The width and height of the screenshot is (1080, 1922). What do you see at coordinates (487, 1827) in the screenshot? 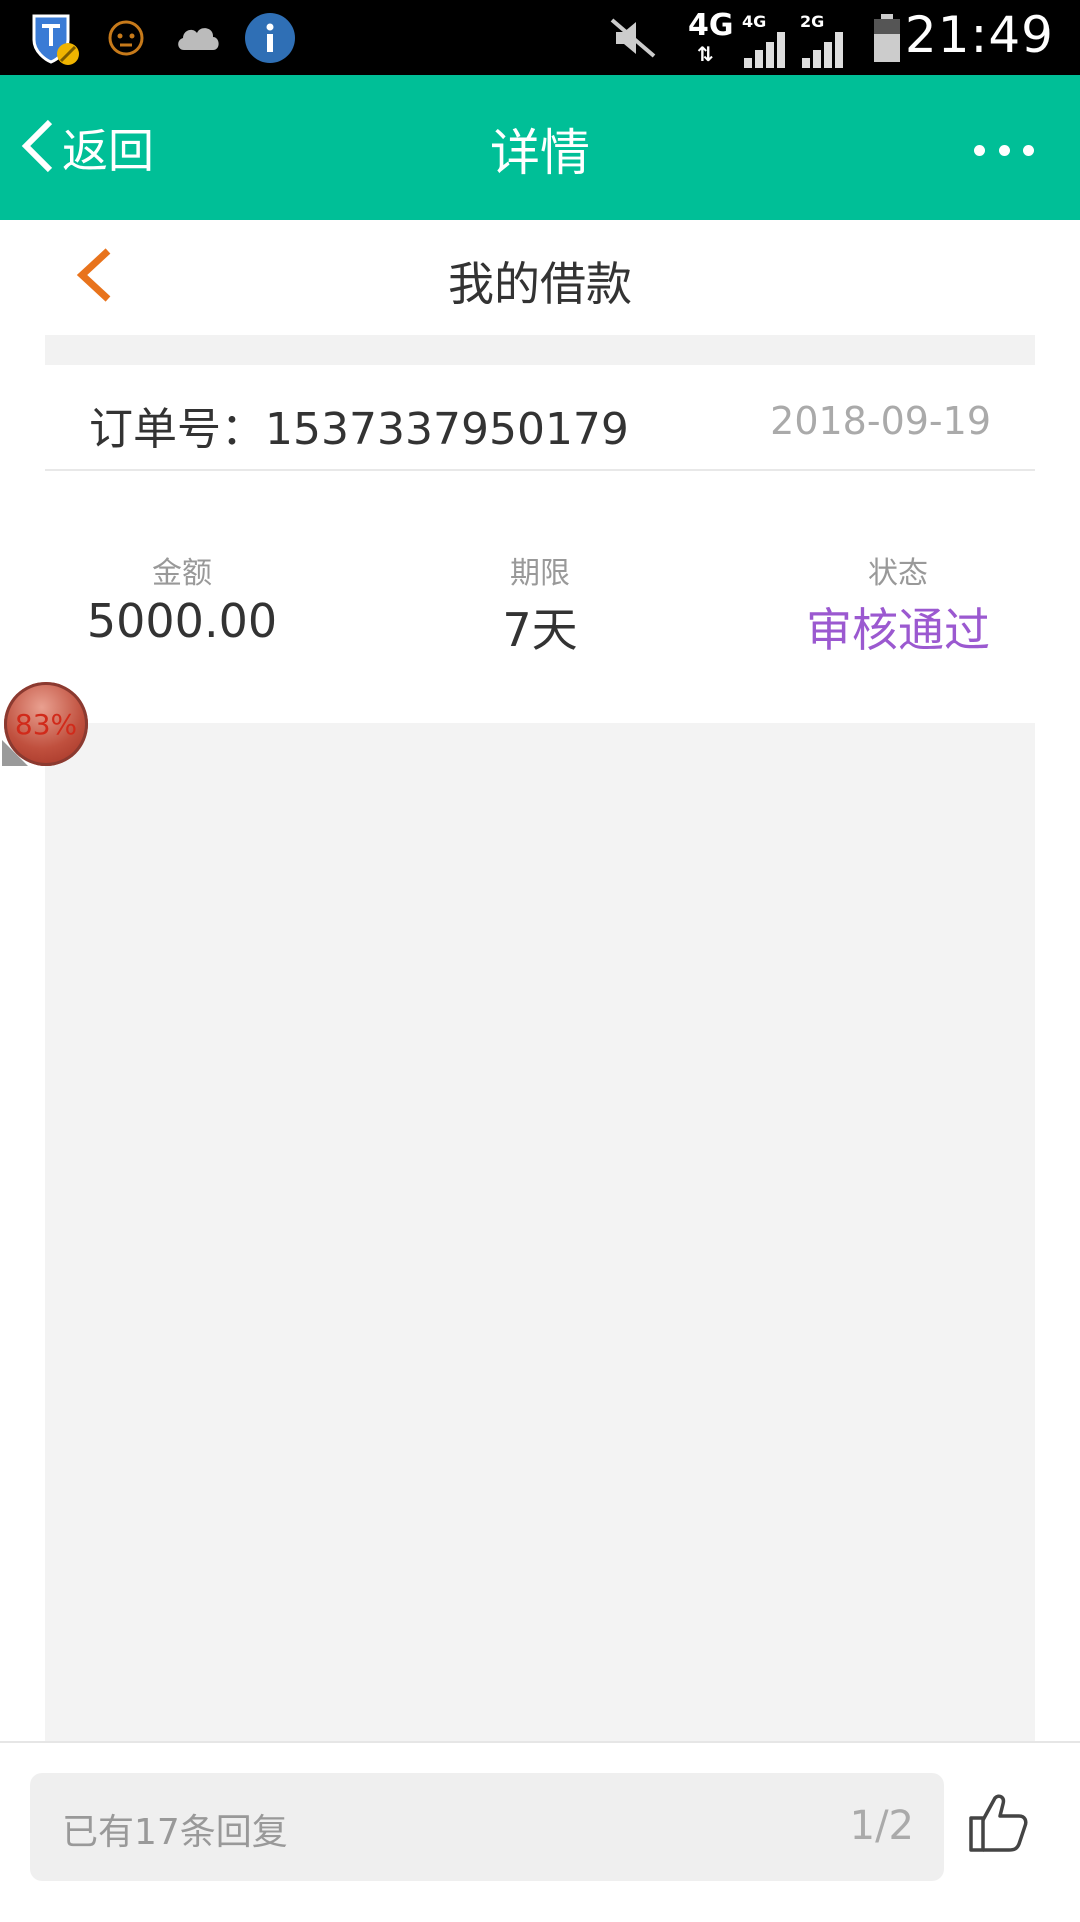
I see `reply-input: 已有17条回复 1/2` at bounding box center [487, 1827].